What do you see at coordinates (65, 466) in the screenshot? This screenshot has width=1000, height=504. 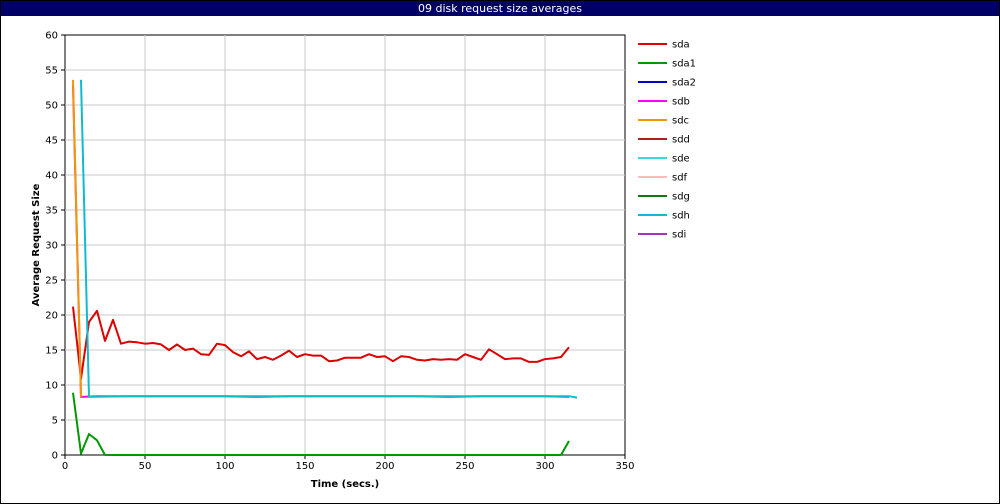 I see `x-tick-label: 0` at bounding box center [65, 466].